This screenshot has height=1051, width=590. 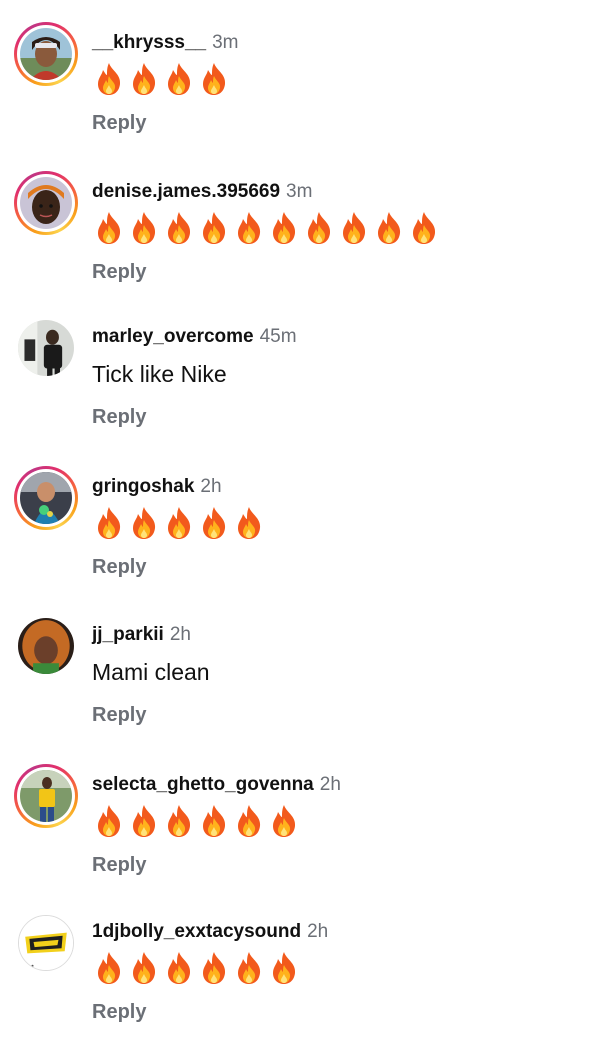 What do you see at coordinates (196, 931) in the screenshot?
I see `username-link: 1djbolly_exxtacysound` at bounding box center [196, 931].